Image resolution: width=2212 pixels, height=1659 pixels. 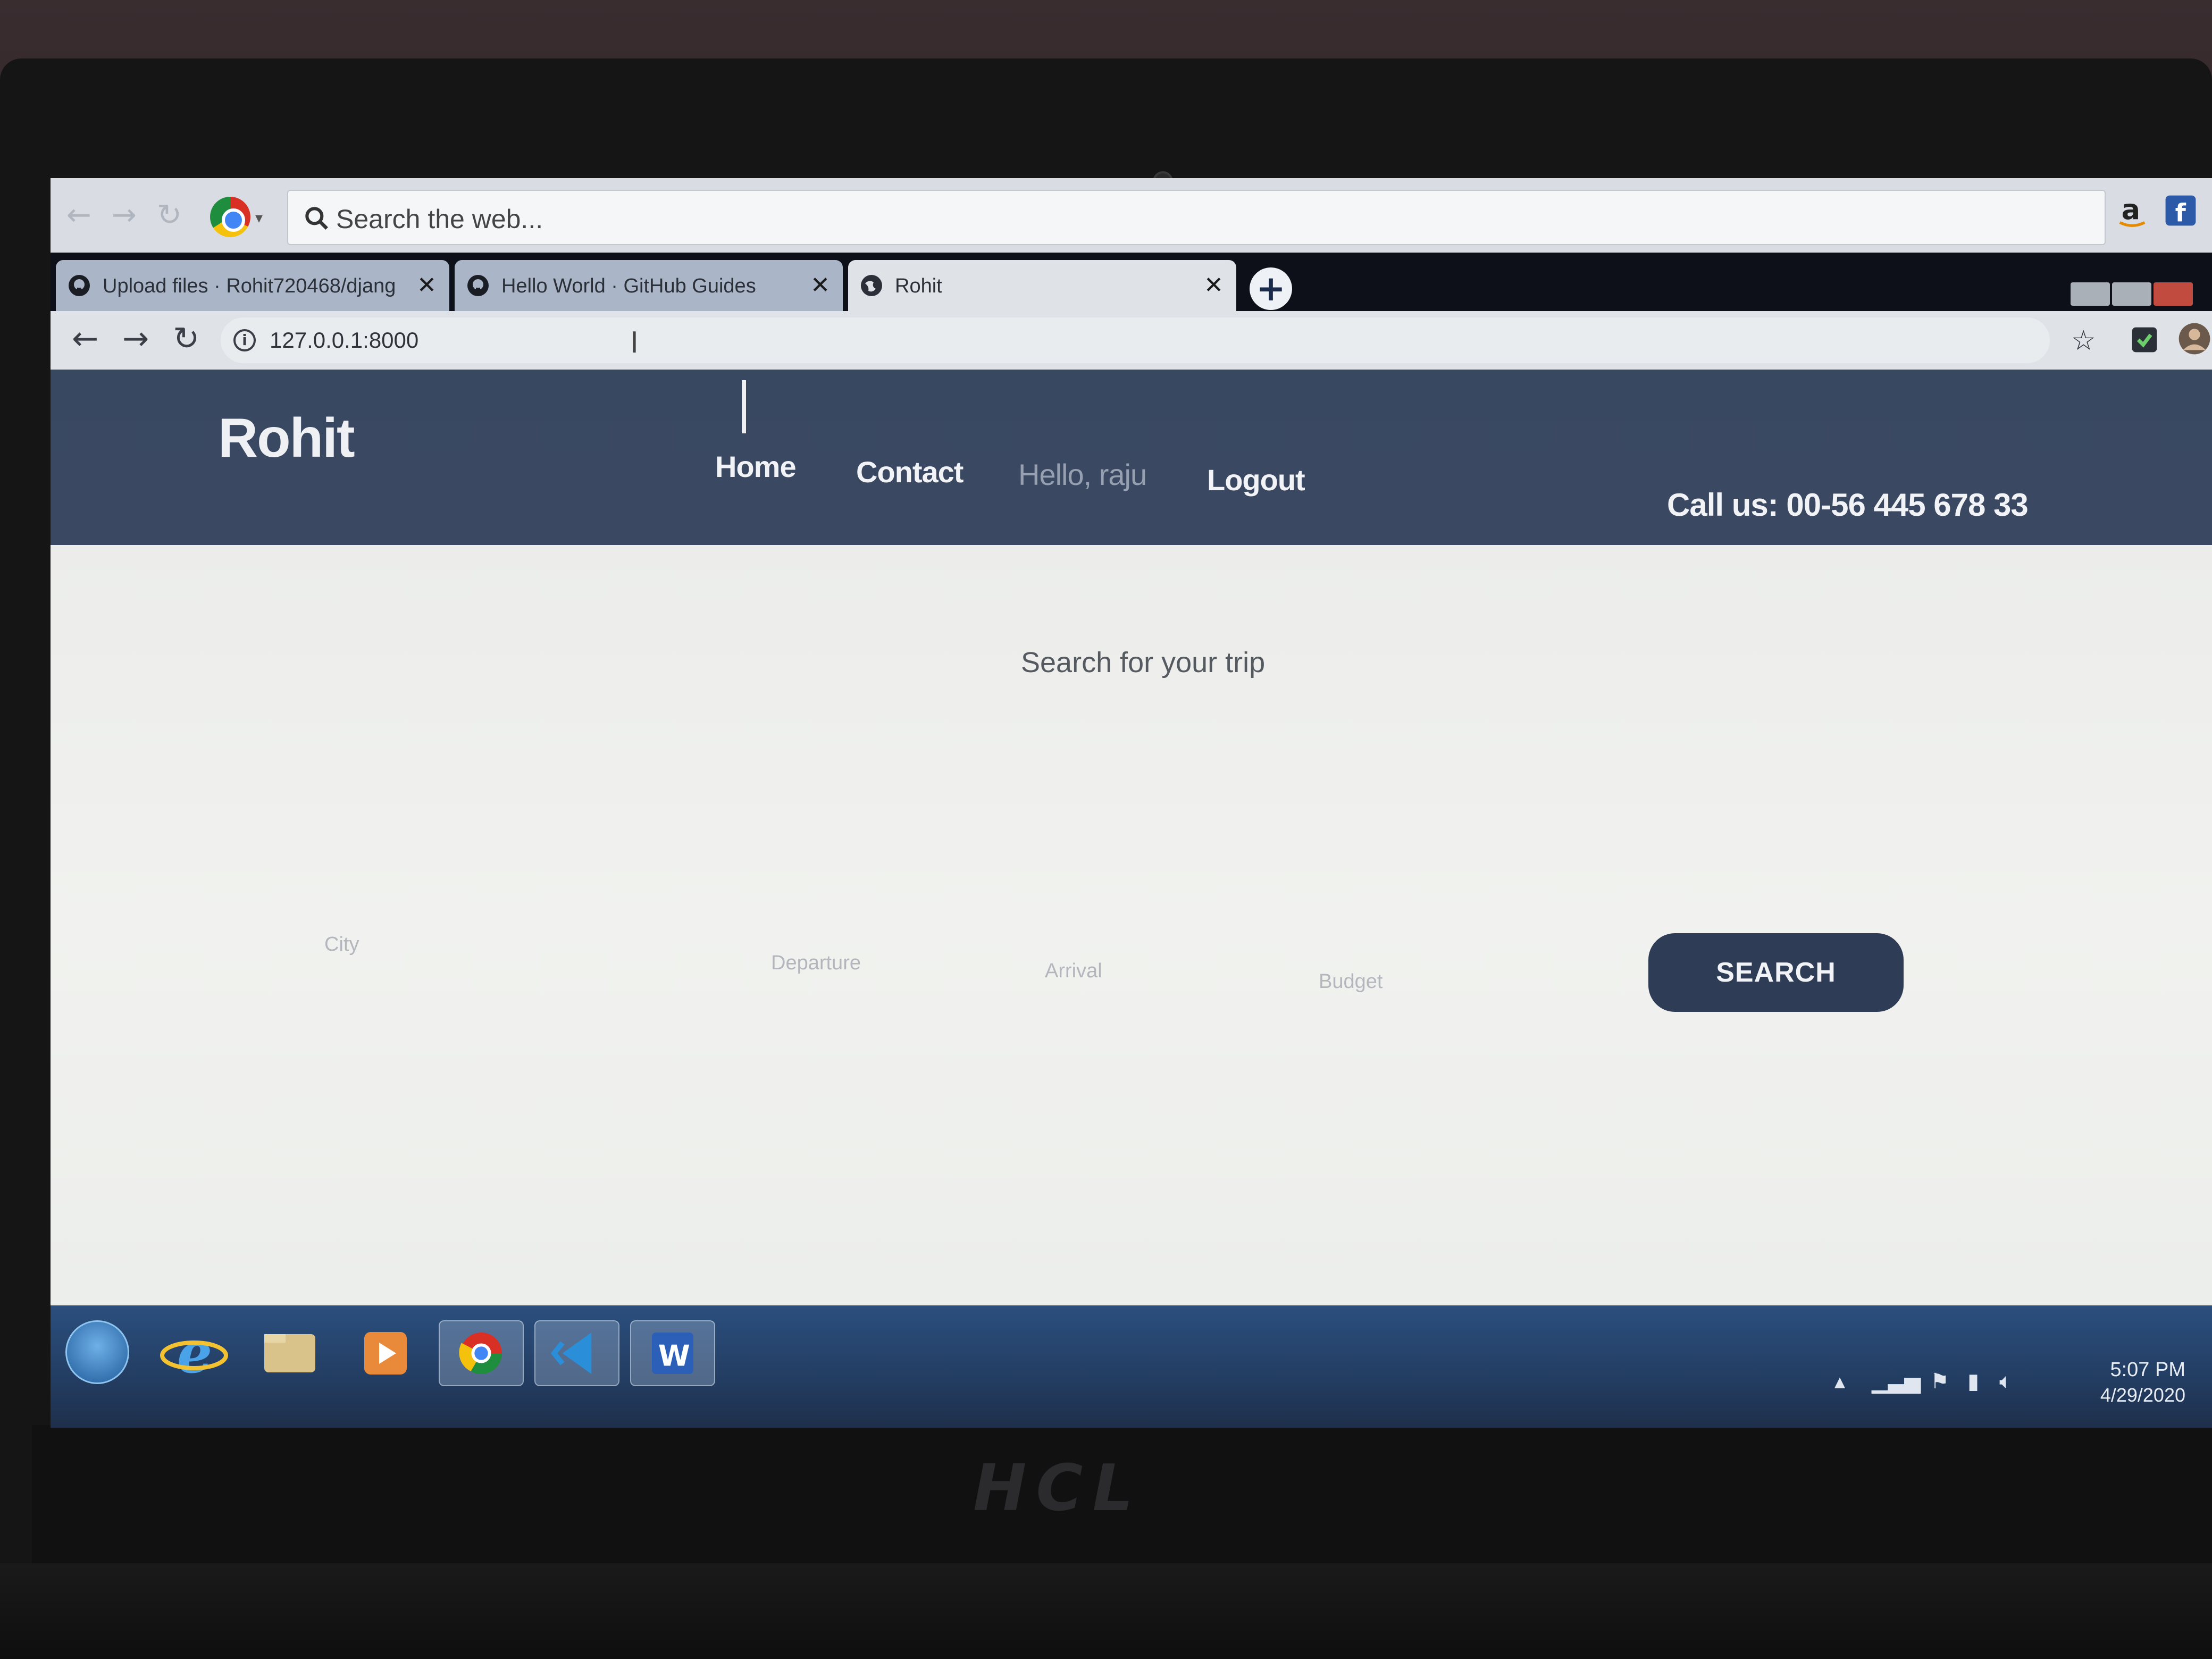 I want to click on signal-icon: ▁▃▅, so click(x=1896, y=1381).